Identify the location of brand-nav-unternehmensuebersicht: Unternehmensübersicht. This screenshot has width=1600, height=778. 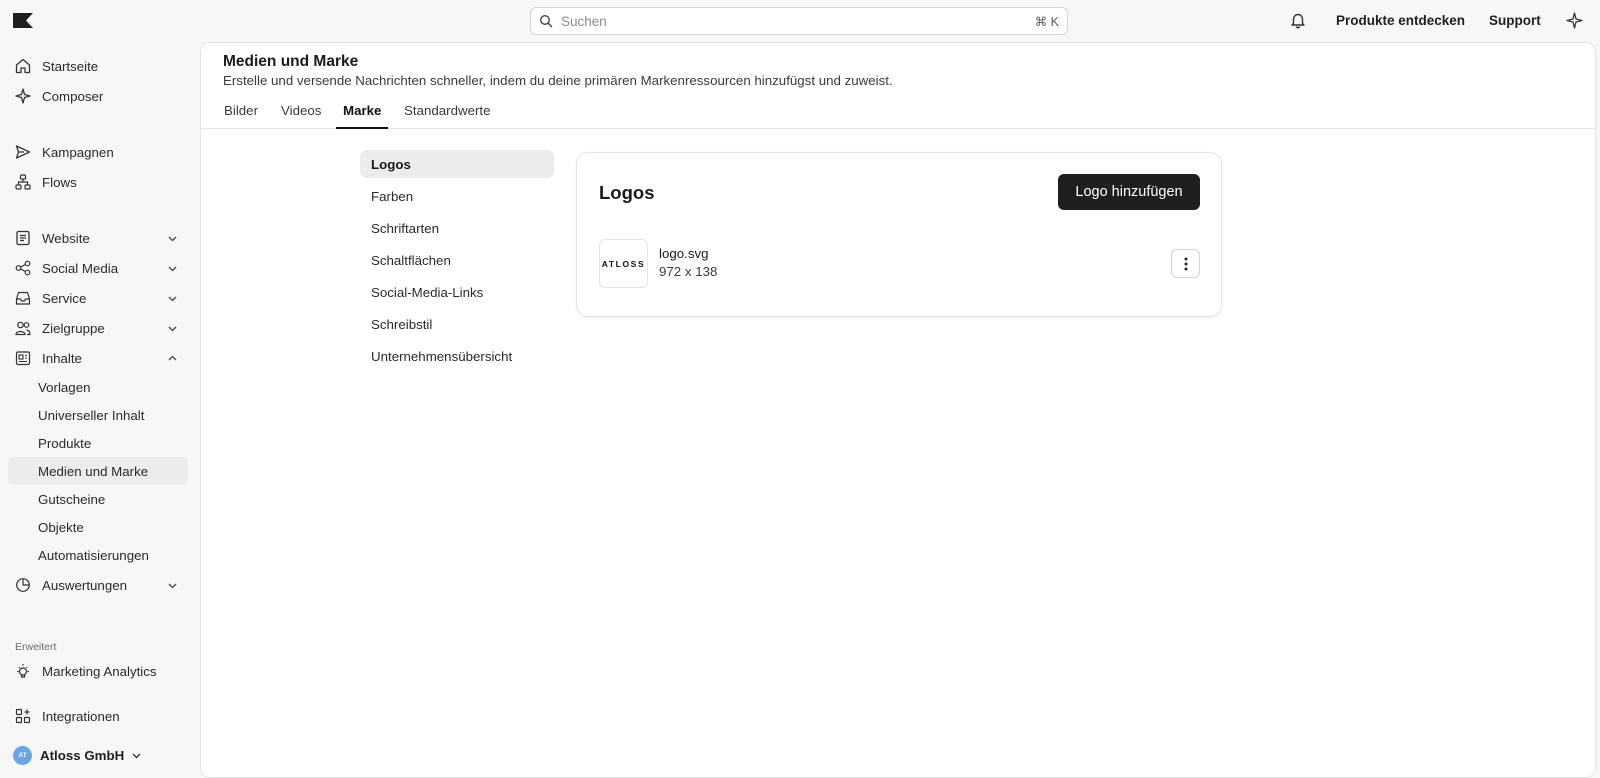
(457, 356).